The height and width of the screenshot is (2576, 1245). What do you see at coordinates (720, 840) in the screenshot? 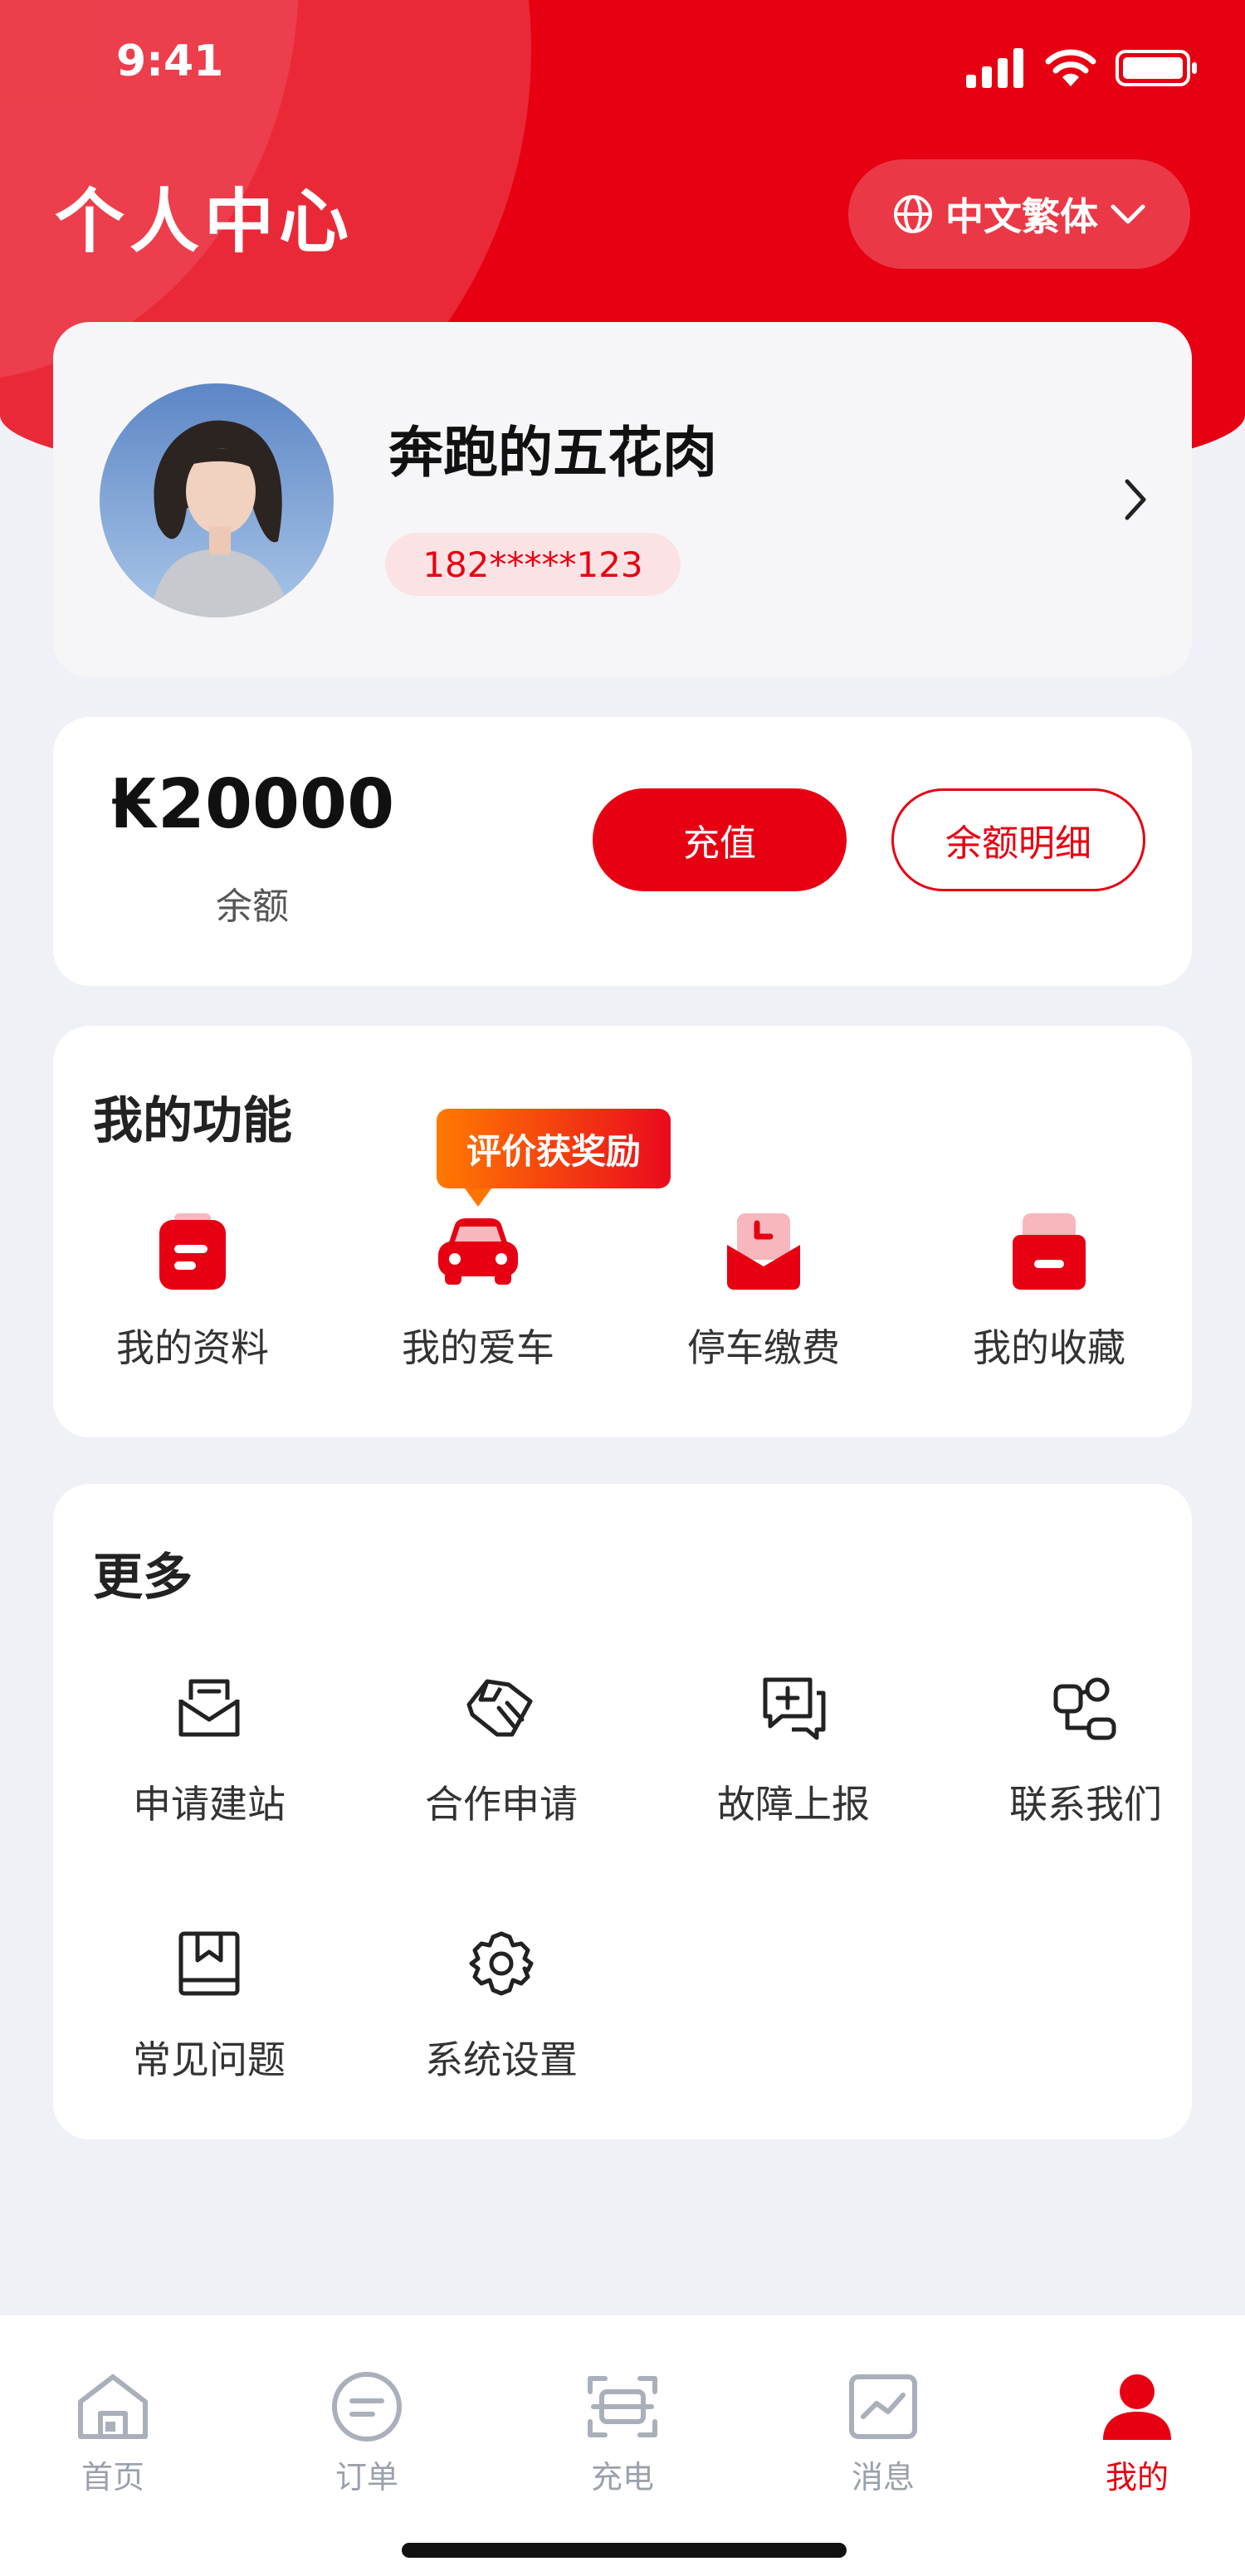
I see `recharge-button: 充值` at bounding box center [720, 840].